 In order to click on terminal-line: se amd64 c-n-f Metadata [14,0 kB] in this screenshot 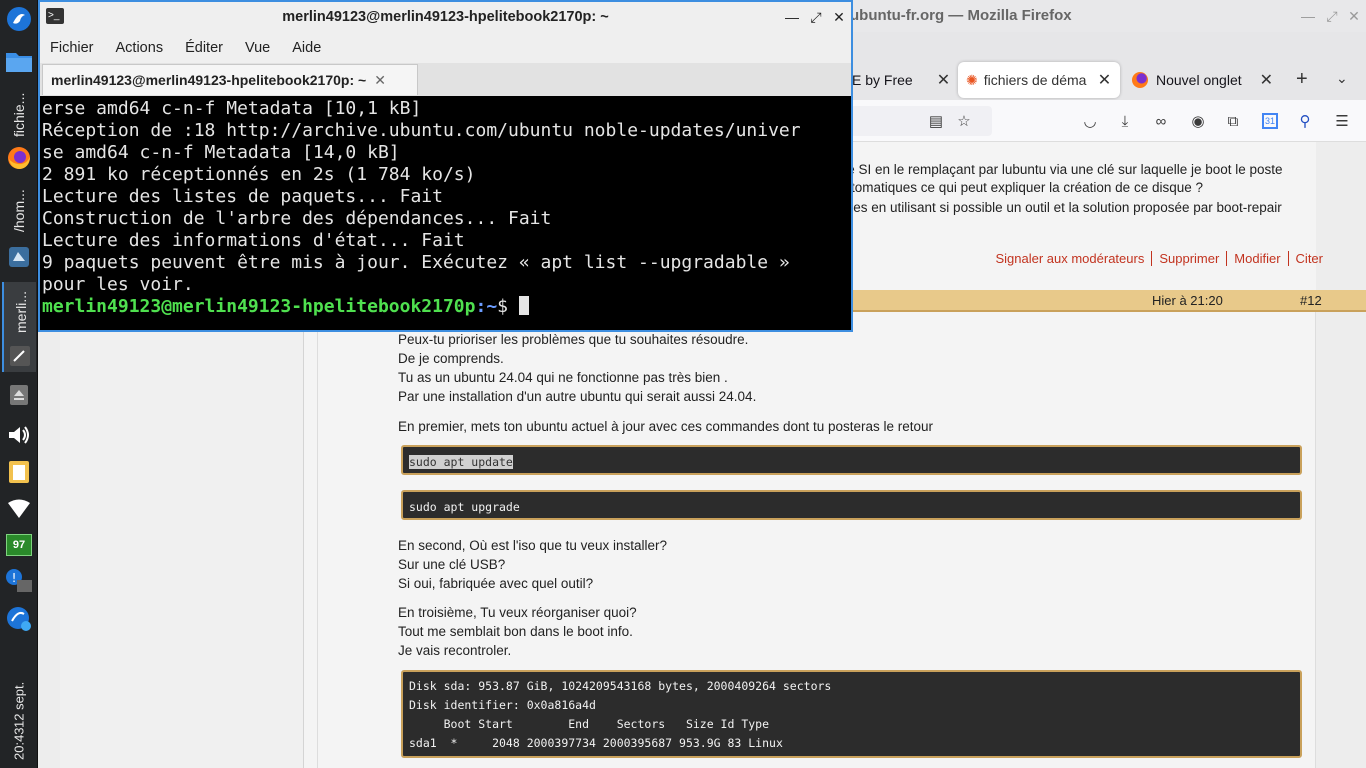, I will do `click(221, 152)`.